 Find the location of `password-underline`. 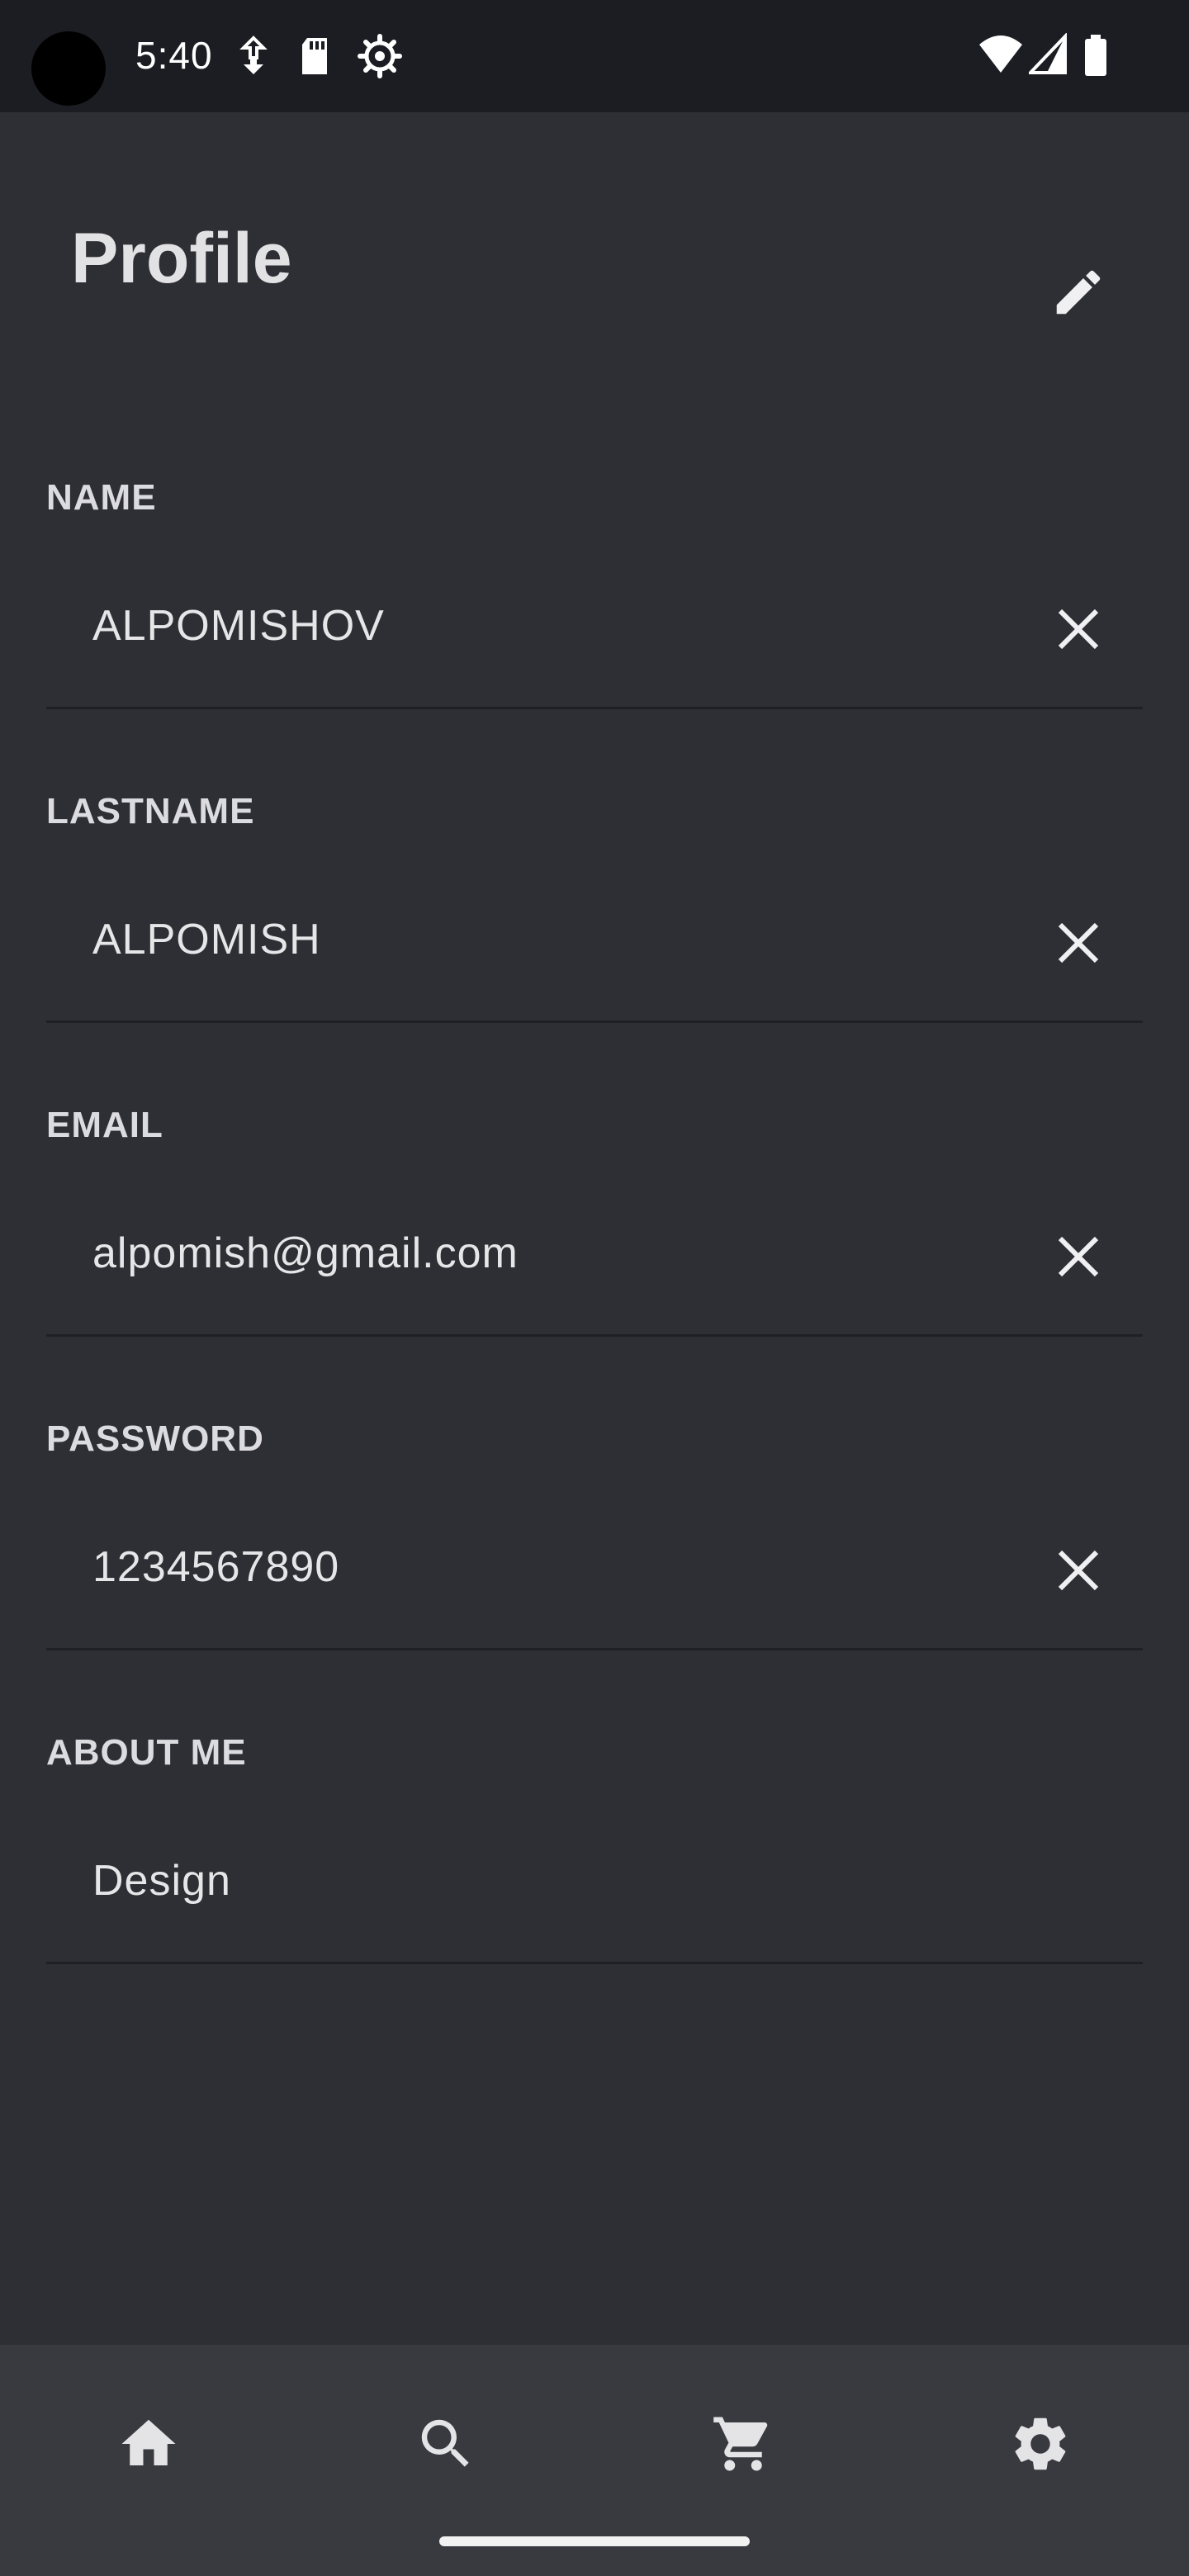

password-underline is located at coordinates (594, 1649).